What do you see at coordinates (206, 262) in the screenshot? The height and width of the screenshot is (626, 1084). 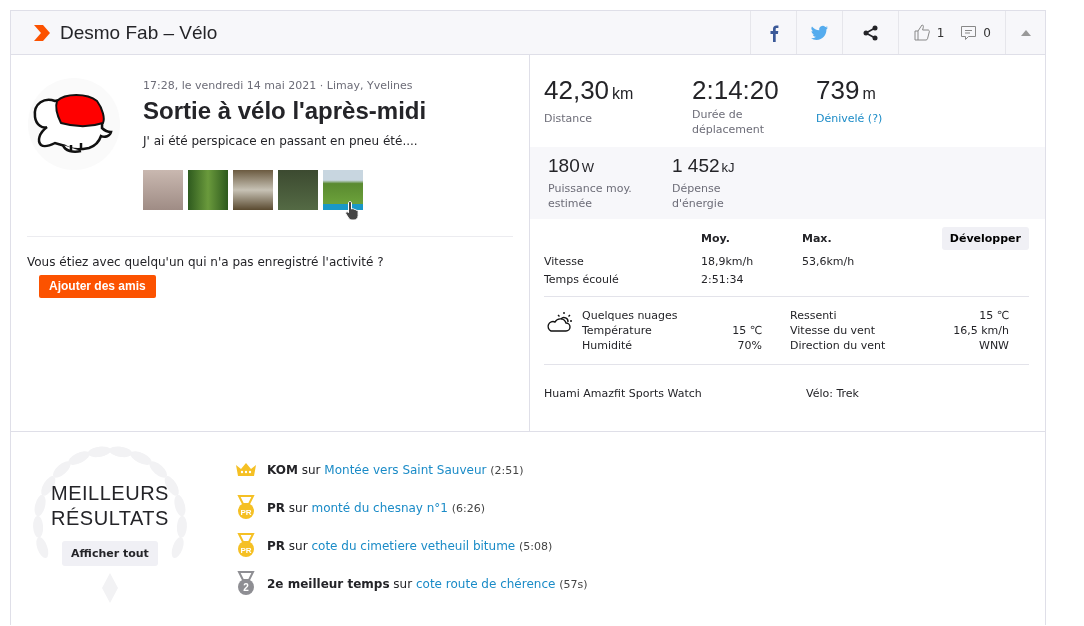 I see `friends-prompt: Vous étiez avec quelqu'un qui n'a pas enregistré l'activité ?` at bounding box center [206, 262].